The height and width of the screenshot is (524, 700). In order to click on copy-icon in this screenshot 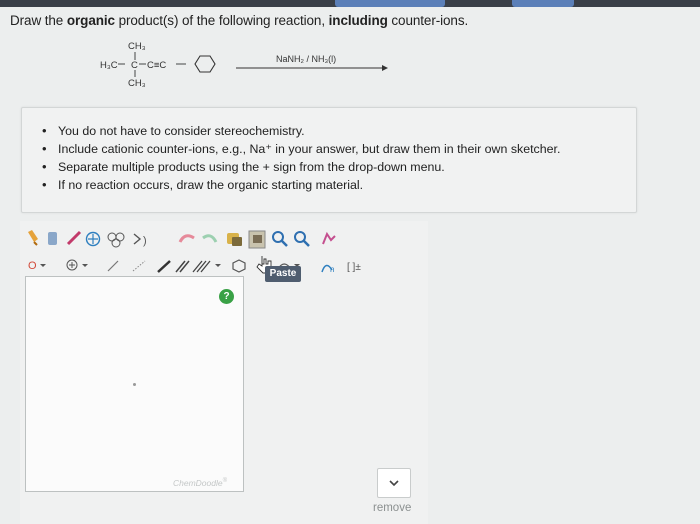, I will do `click(234, 239)`.